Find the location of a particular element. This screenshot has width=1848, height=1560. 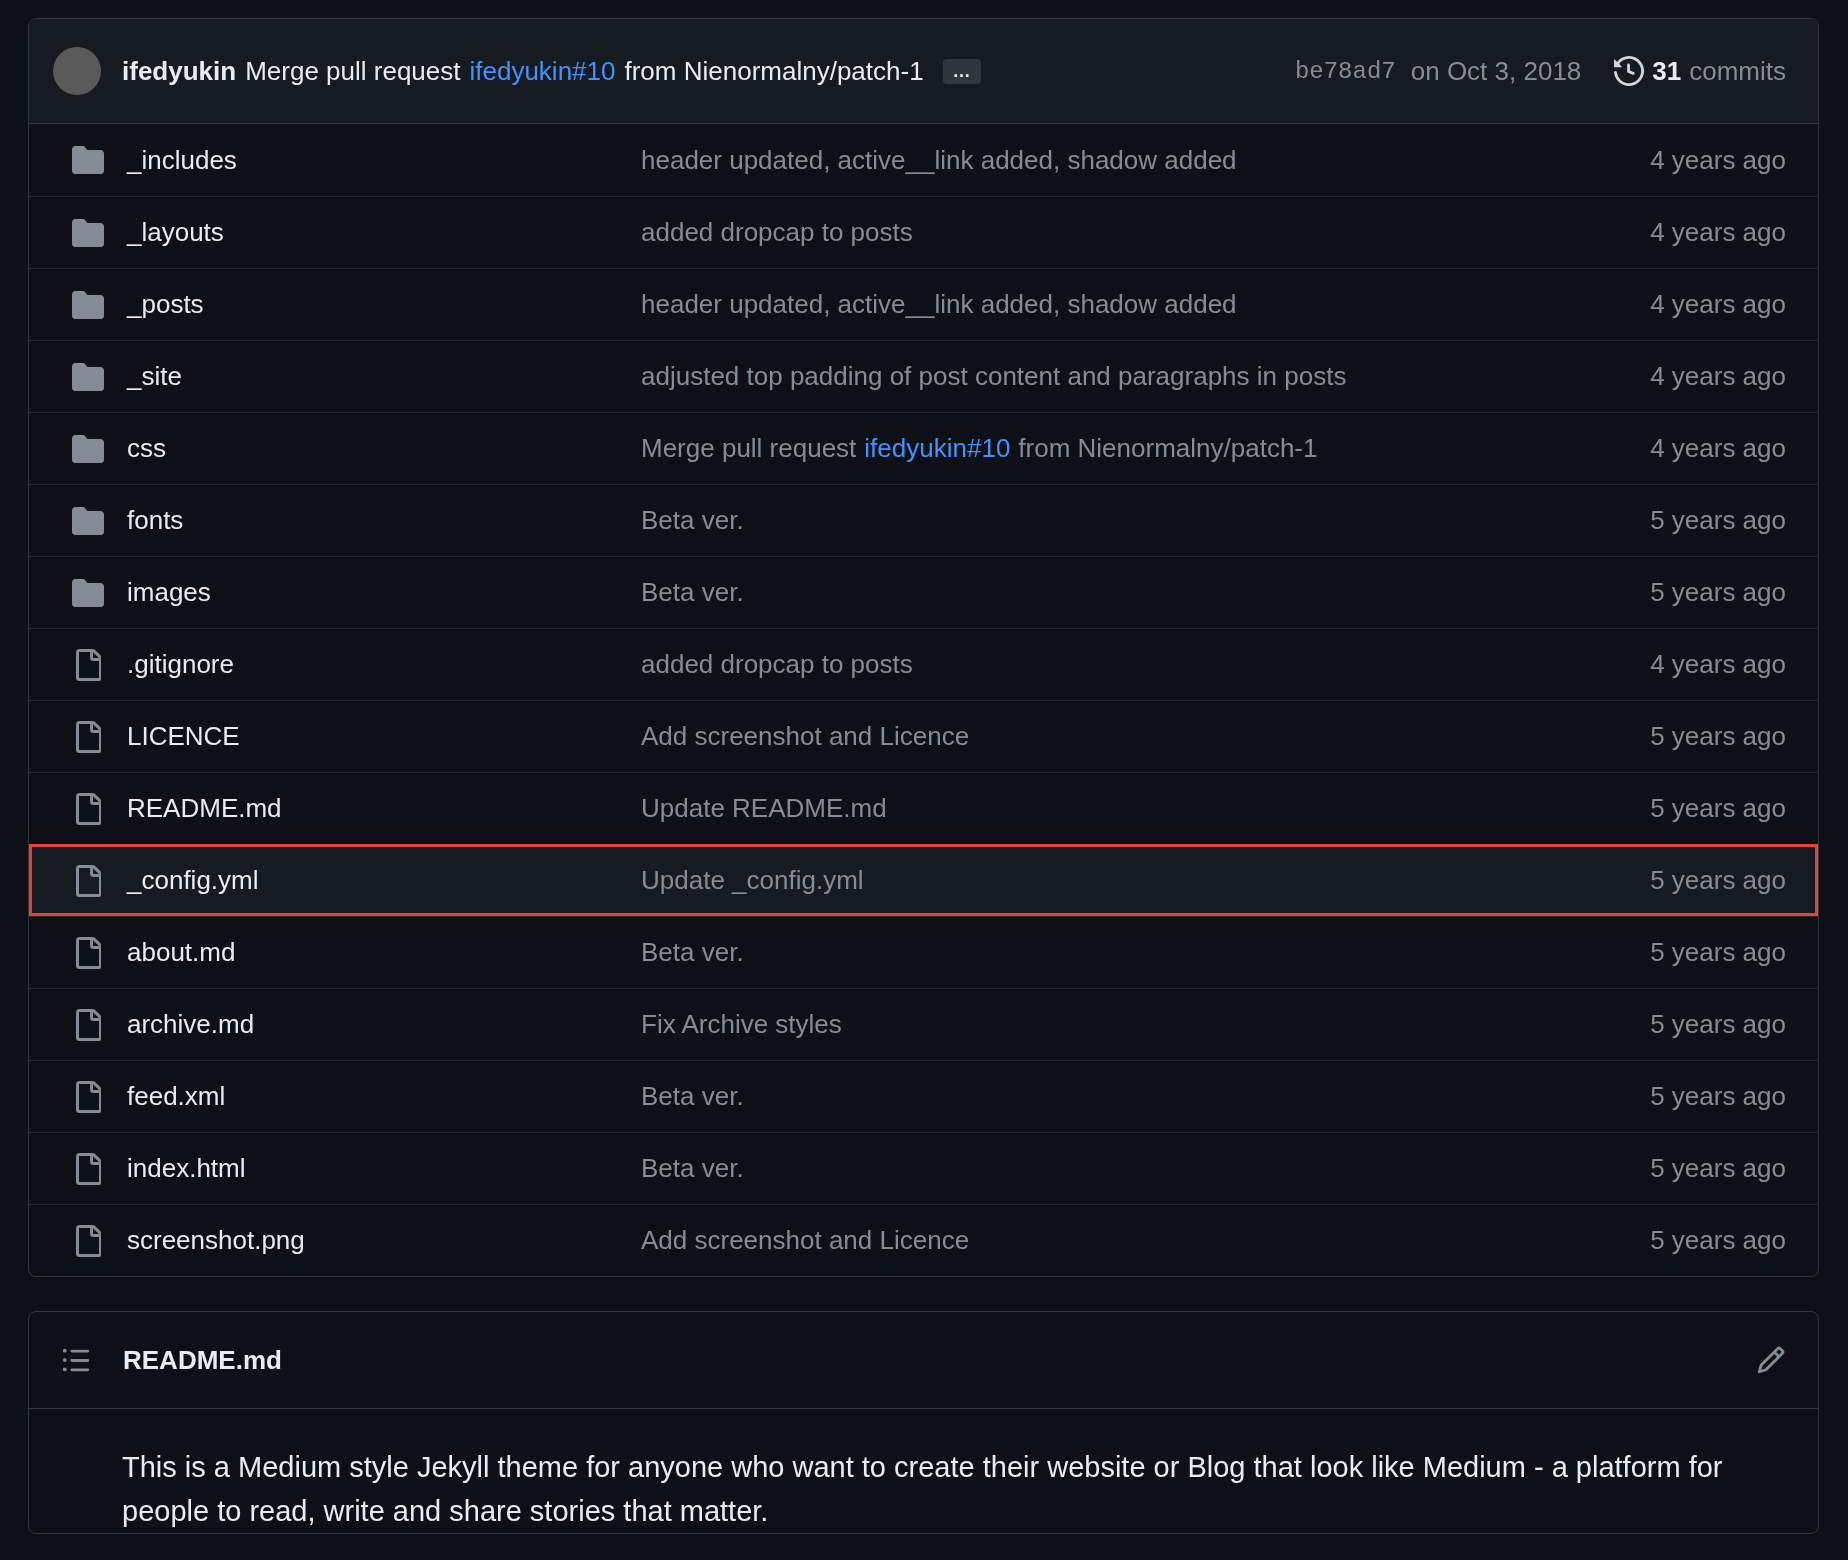

avatar is located at coordinates (77, 71).